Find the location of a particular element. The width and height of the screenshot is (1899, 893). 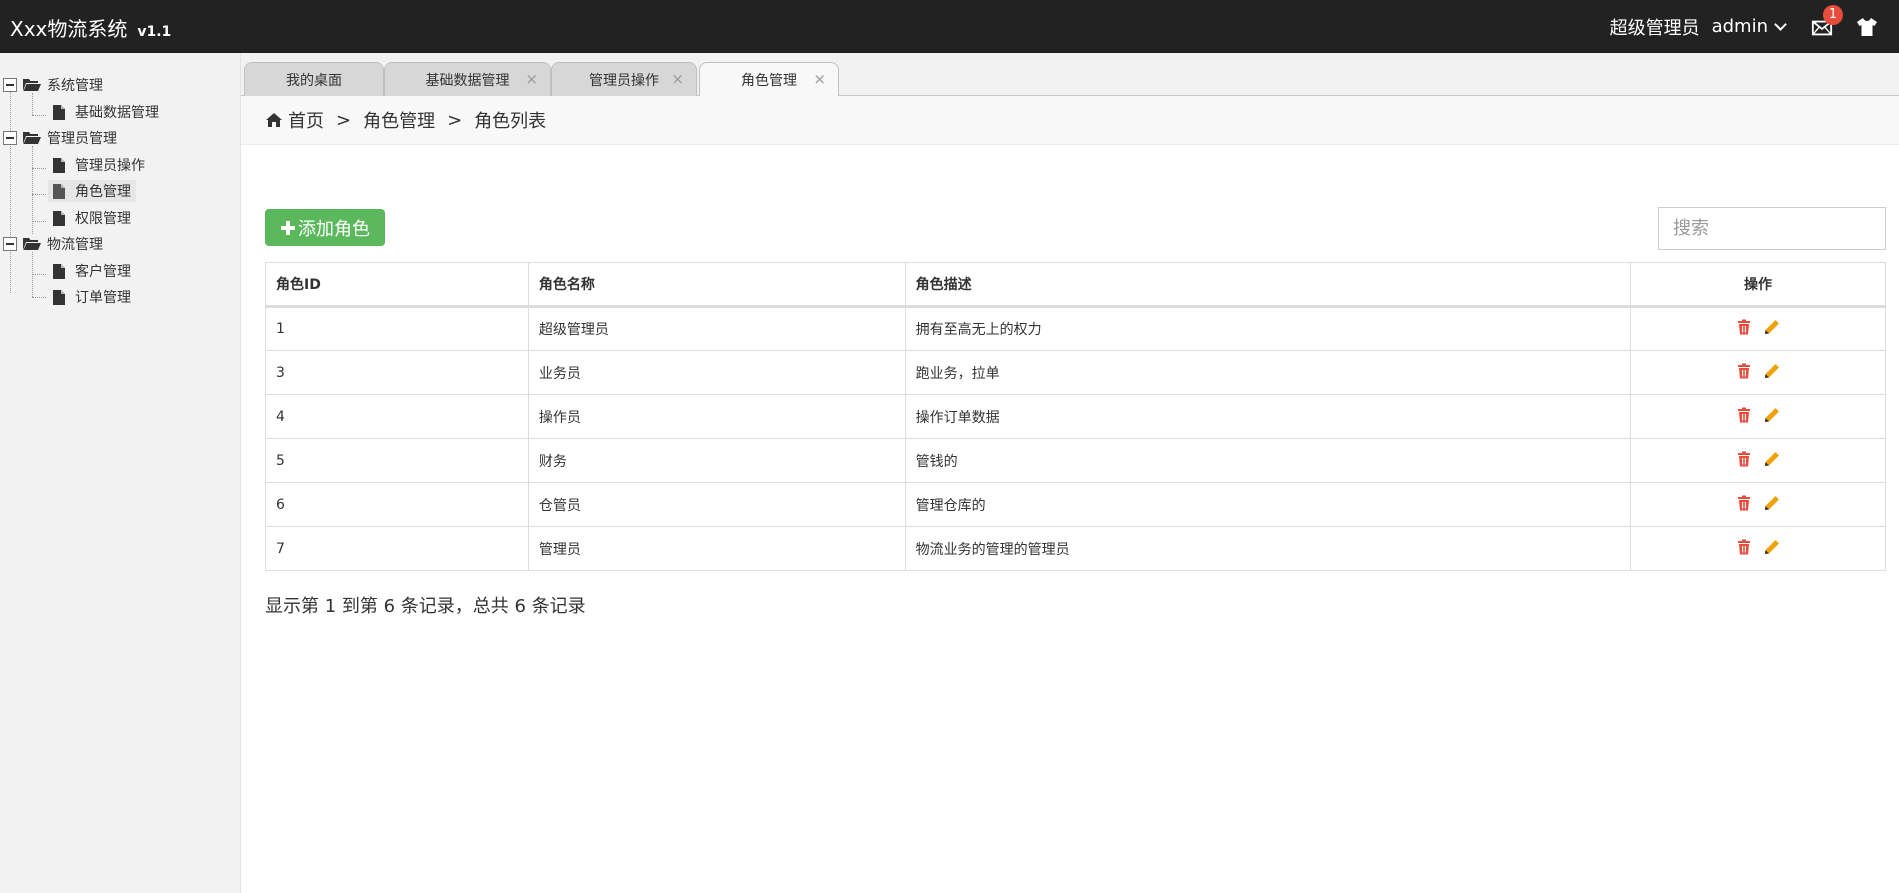

table-row: 4 操作员 操作订单数据 is located at coordinates (1075, 416).